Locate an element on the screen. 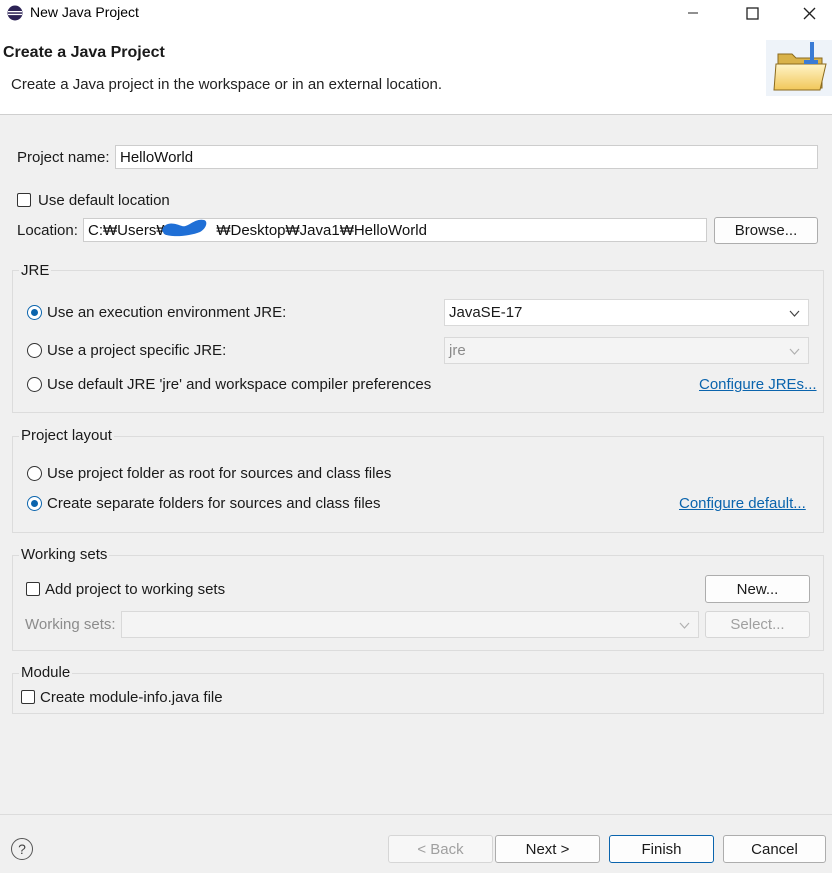  working-sets-group-title: Working sets is located at coordinates (64, 554).